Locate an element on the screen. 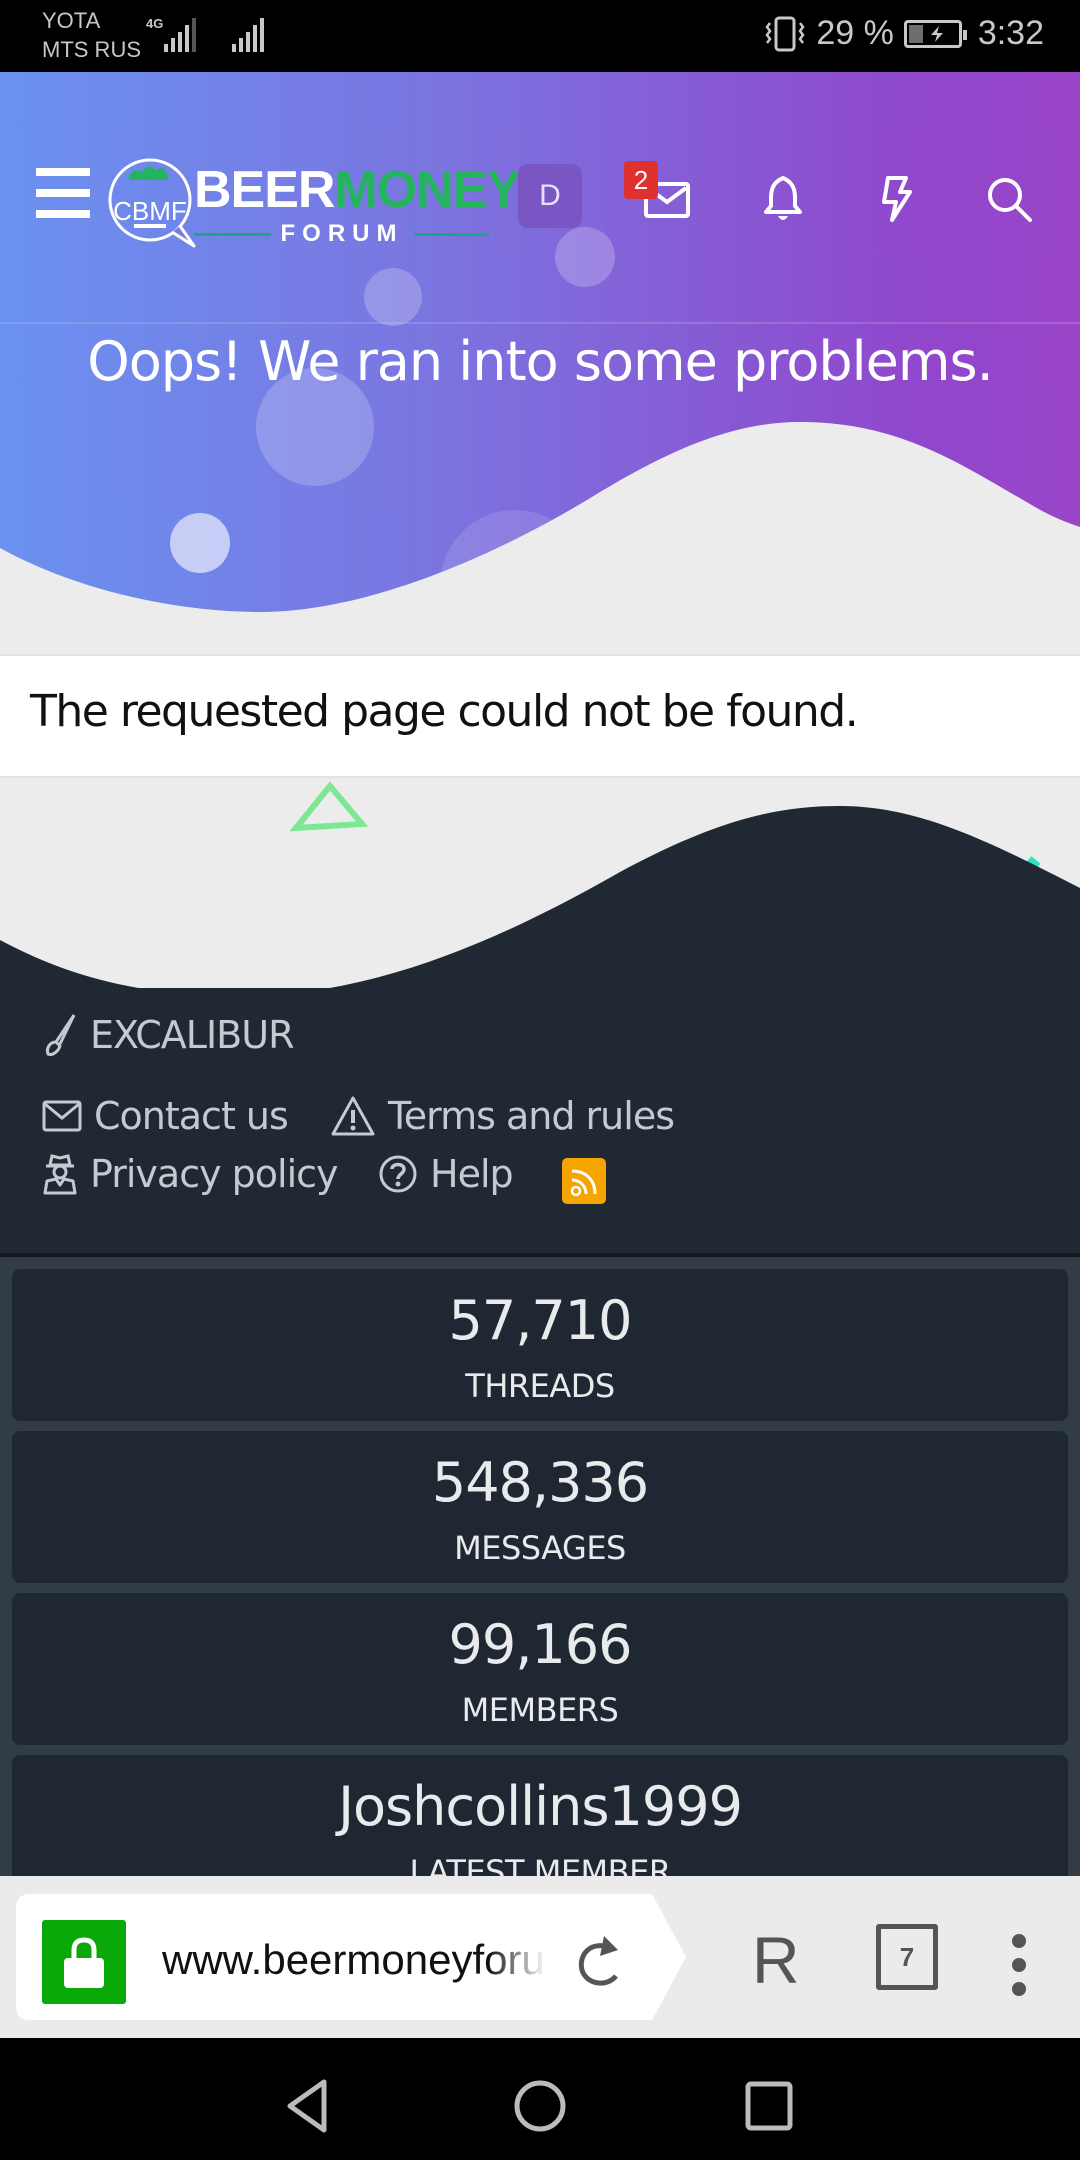 The height and width of the screenshot is (2160, 1080). carrier-2: MTS RUS is located at coordinates (91, 49).